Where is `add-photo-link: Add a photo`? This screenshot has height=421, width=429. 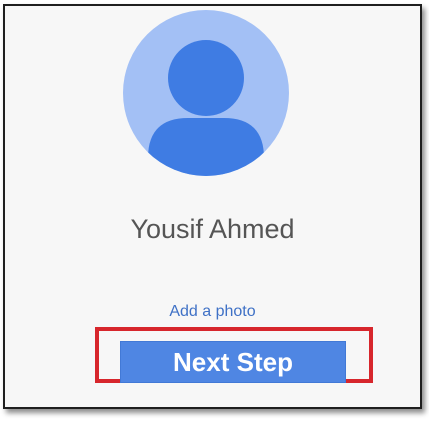 add-photo-link: Add a photo is located at coordinates (212, 312).